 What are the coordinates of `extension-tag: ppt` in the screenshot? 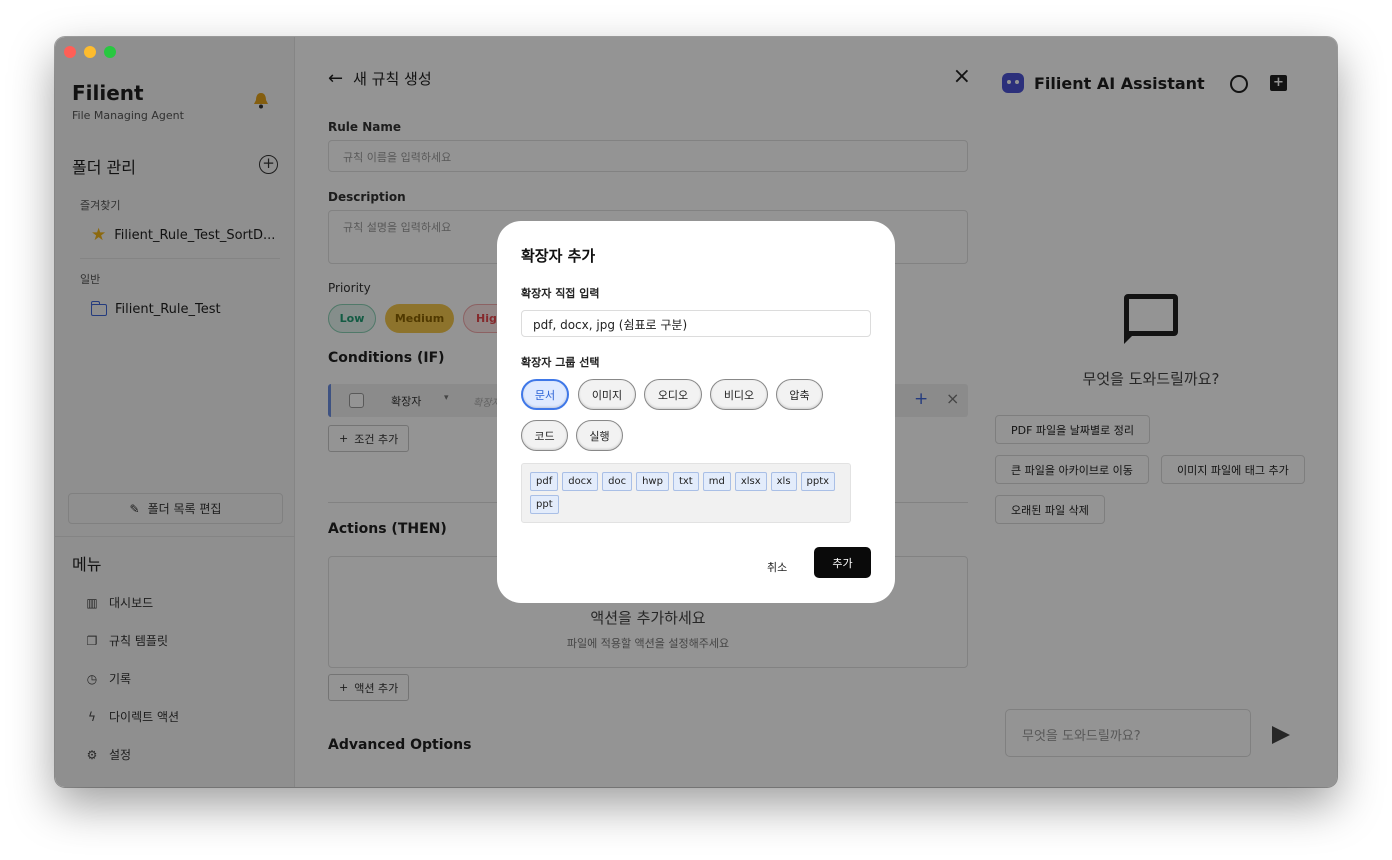 It's located at (544, 504).